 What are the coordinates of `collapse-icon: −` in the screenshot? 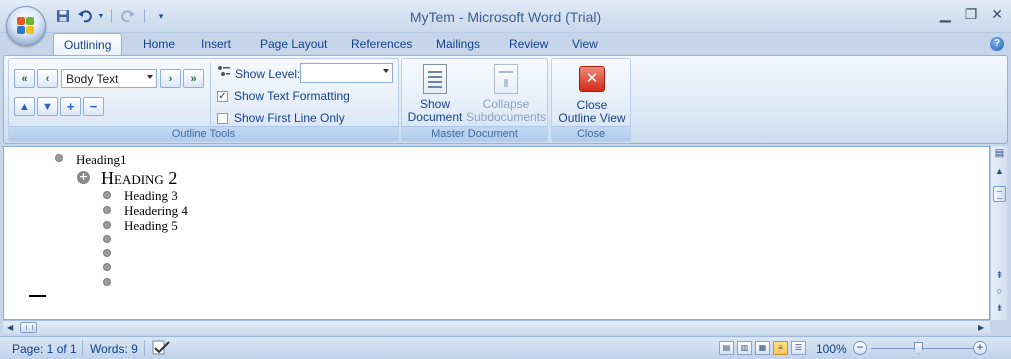 It's located at (93, 106).